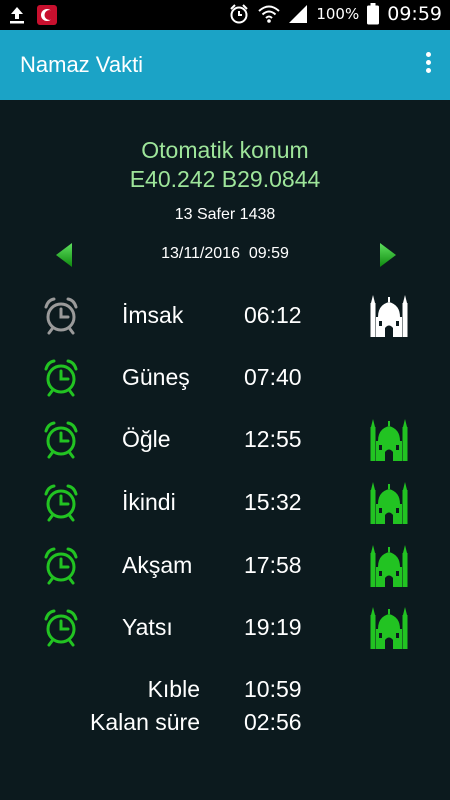 The image size is (450, 800). What do you see at coordinates (225, 65) in the screenshot?
I see `app-bar: Namaz Vakti` at bounding box center [225, 65].